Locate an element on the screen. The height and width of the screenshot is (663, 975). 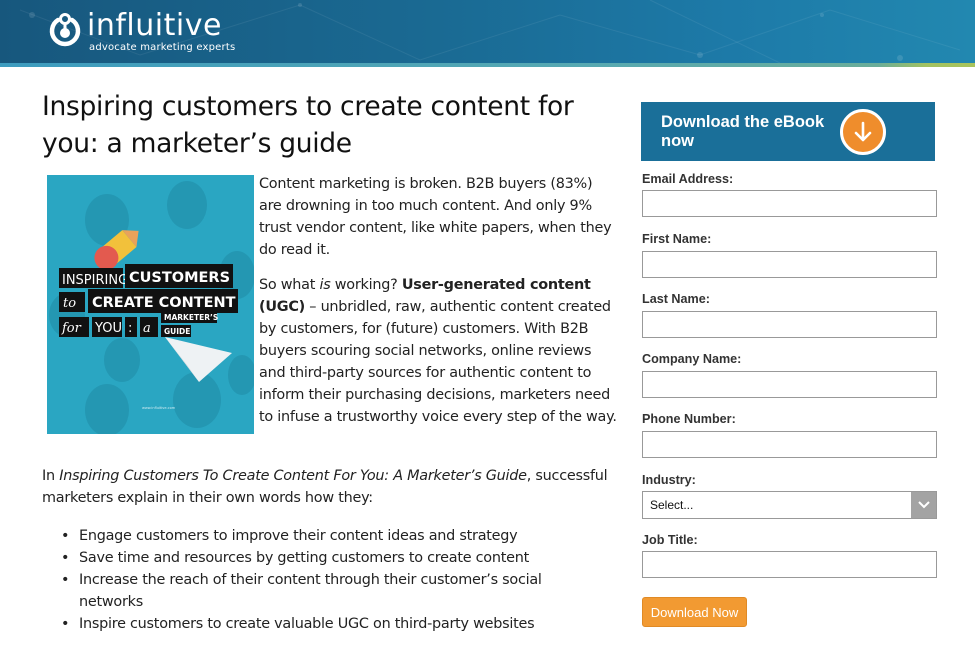
download-now-button: Download Now is located at coordinates (694, 612).